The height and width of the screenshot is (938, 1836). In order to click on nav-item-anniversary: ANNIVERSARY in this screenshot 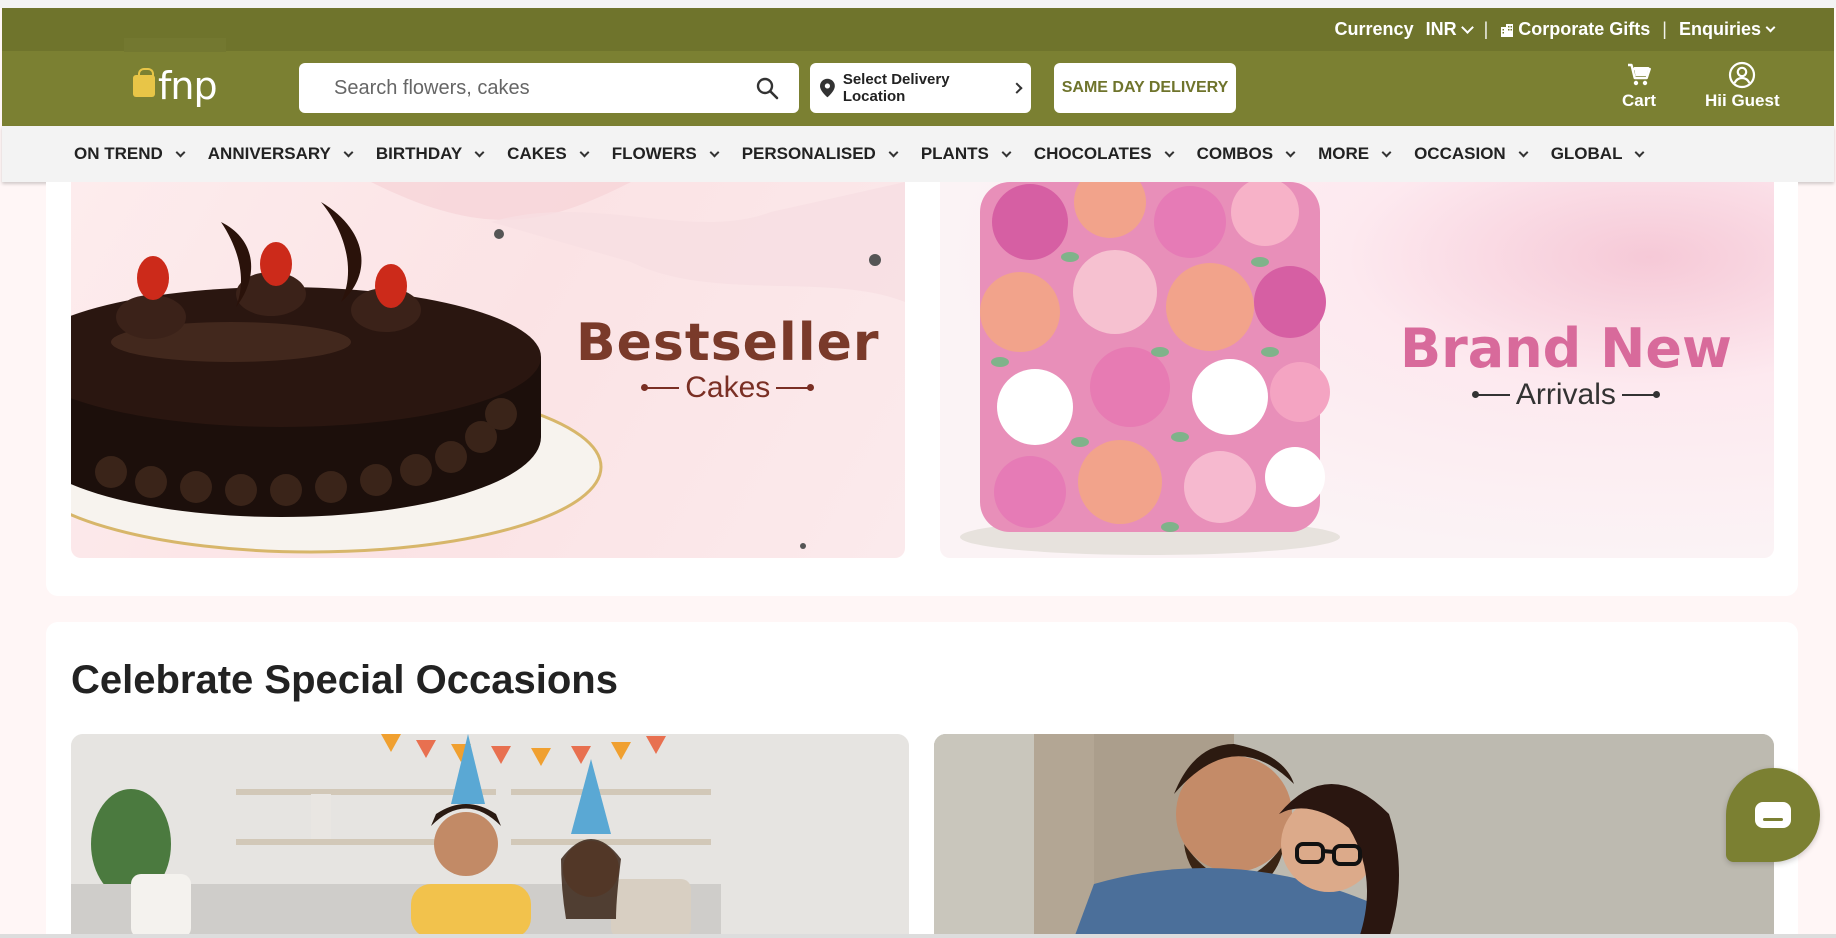, I will do `click(280, 154)`.